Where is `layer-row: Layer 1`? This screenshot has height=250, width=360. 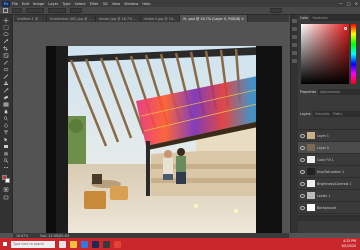
layer-row: Layer 1 is located at coordinates (329, 136).